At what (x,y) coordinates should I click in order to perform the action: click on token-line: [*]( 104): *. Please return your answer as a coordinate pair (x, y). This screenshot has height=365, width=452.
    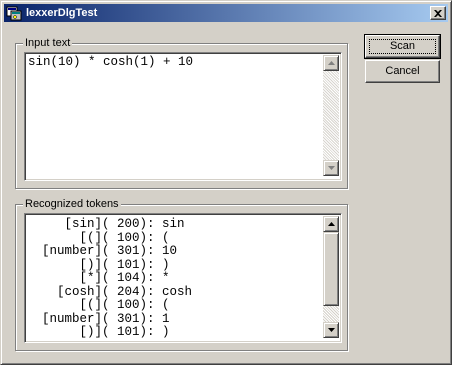
    Looking at the image, I should click on (98, 278).